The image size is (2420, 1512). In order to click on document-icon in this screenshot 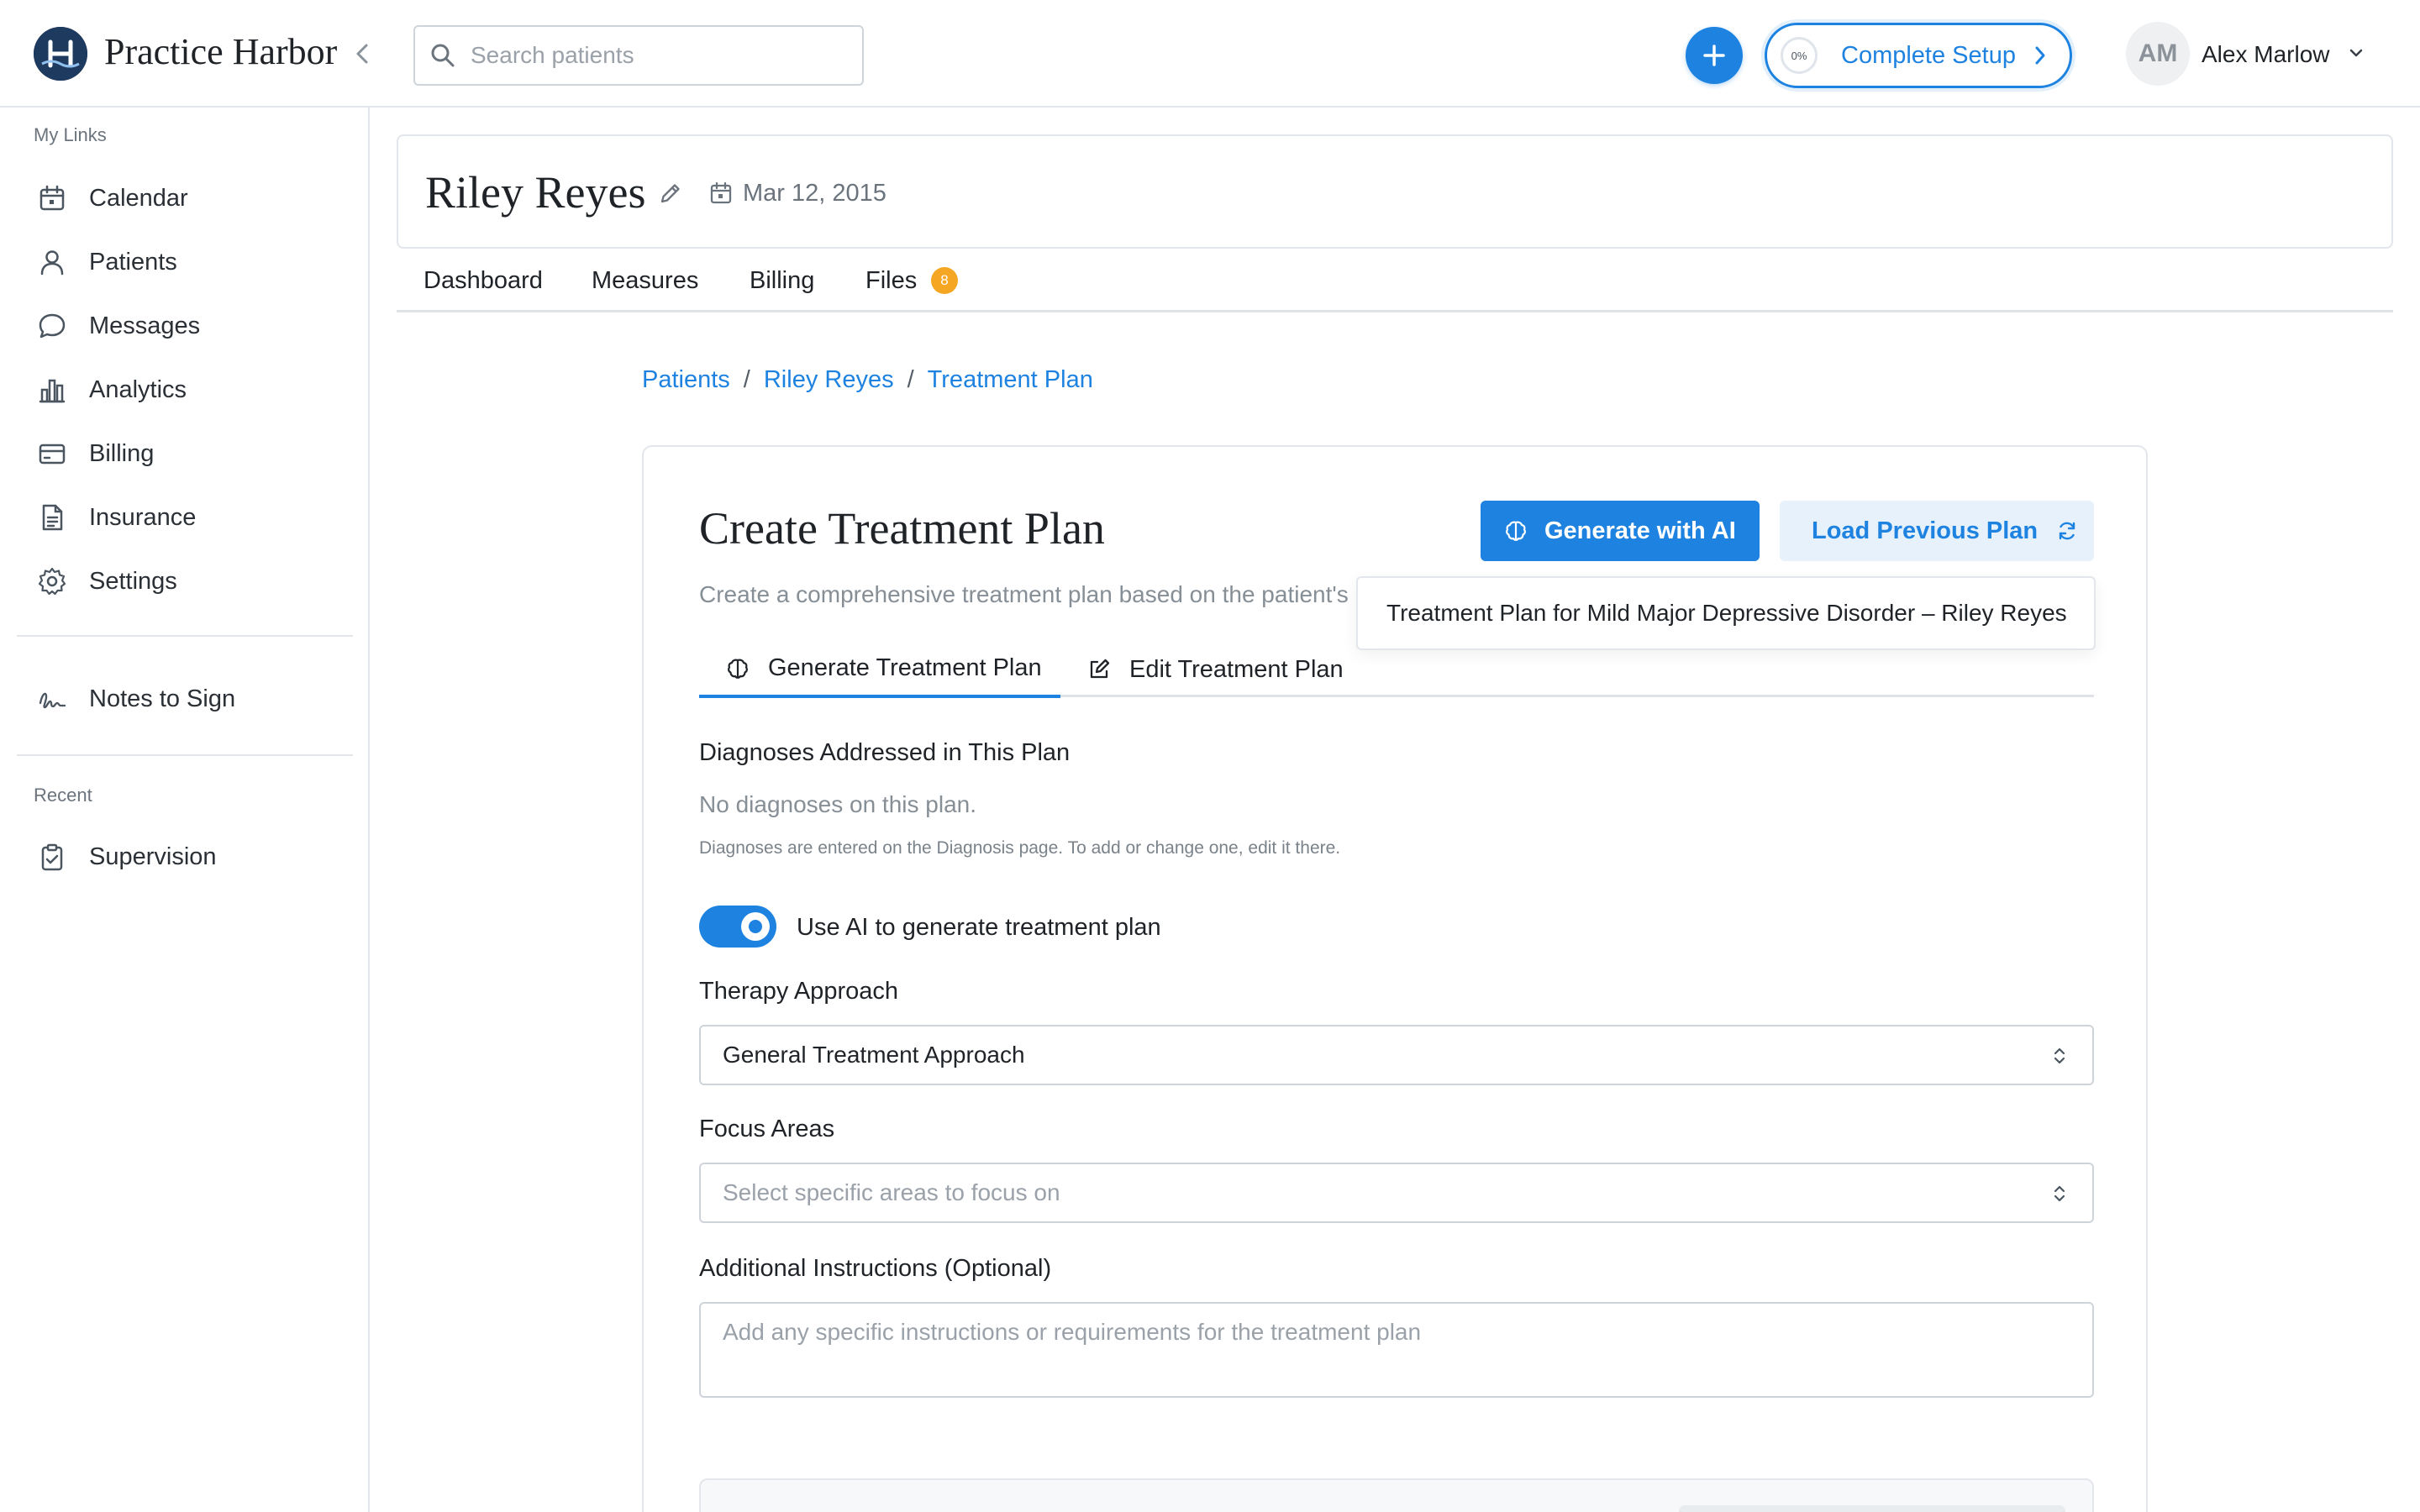, I will do `click(52, 517)`.